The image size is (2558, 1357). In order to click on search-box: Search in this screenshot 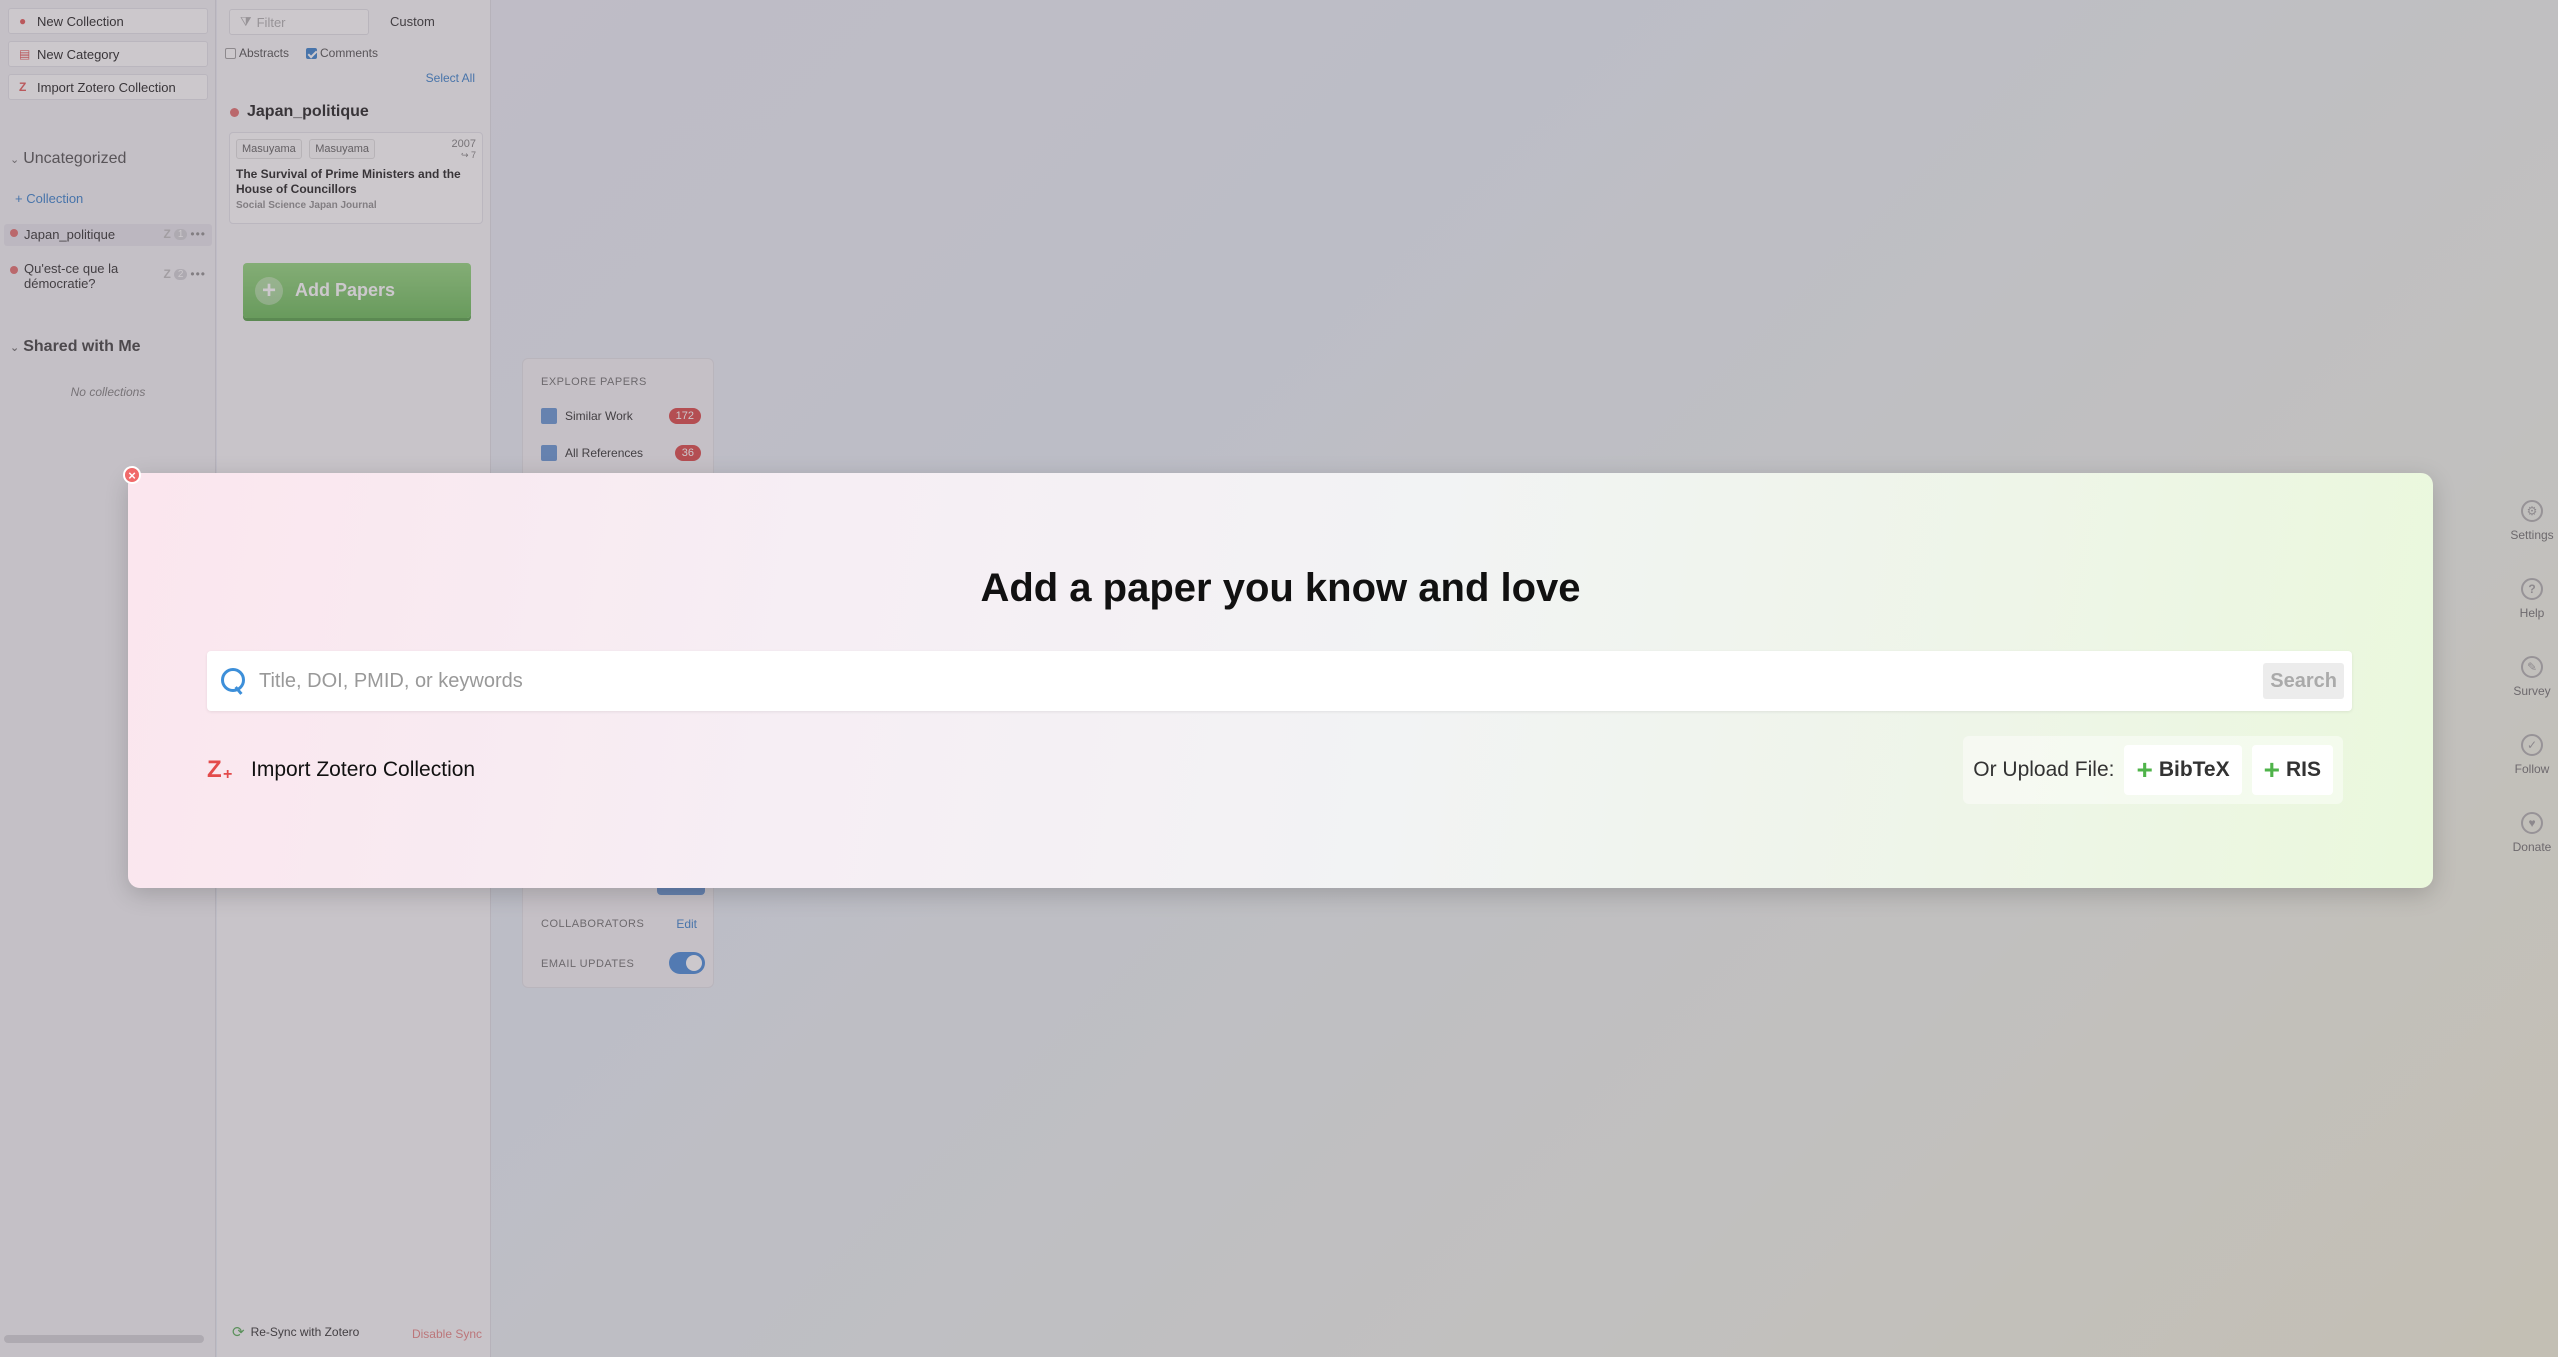, I will do `click(1279, 681)`.